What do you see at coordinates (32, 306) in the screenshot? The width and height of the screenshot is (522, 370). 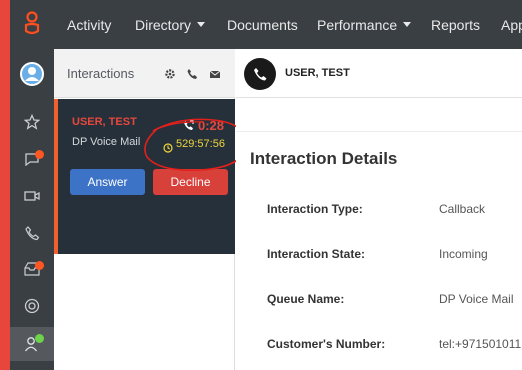 I see `lifebuoy-icon` at bounding box center [32, 306].